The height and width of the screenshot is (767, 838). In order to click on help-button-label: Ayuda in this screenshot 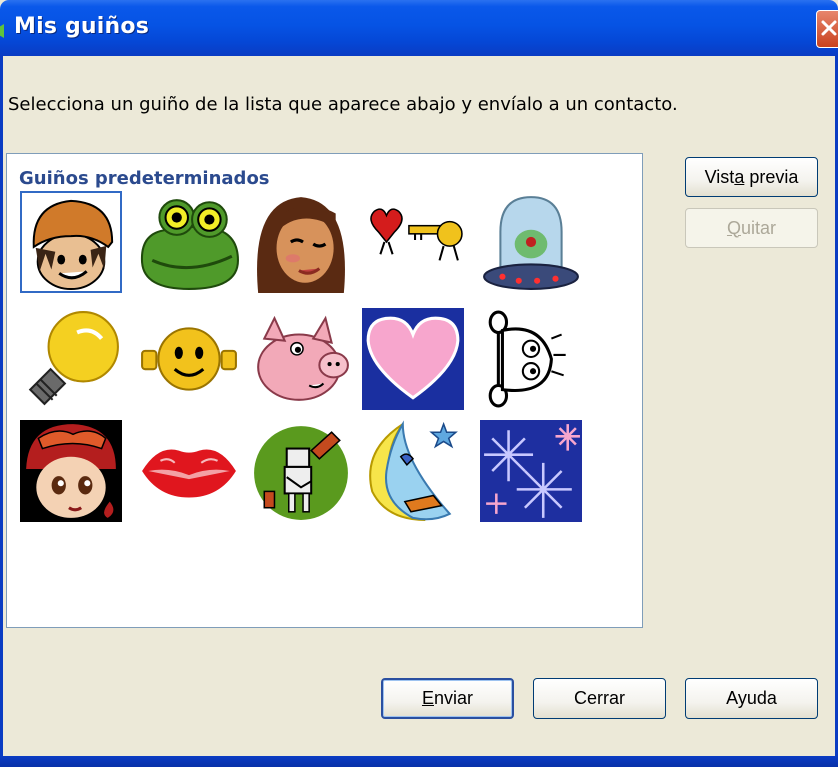, I will do `click(751, 698)`.